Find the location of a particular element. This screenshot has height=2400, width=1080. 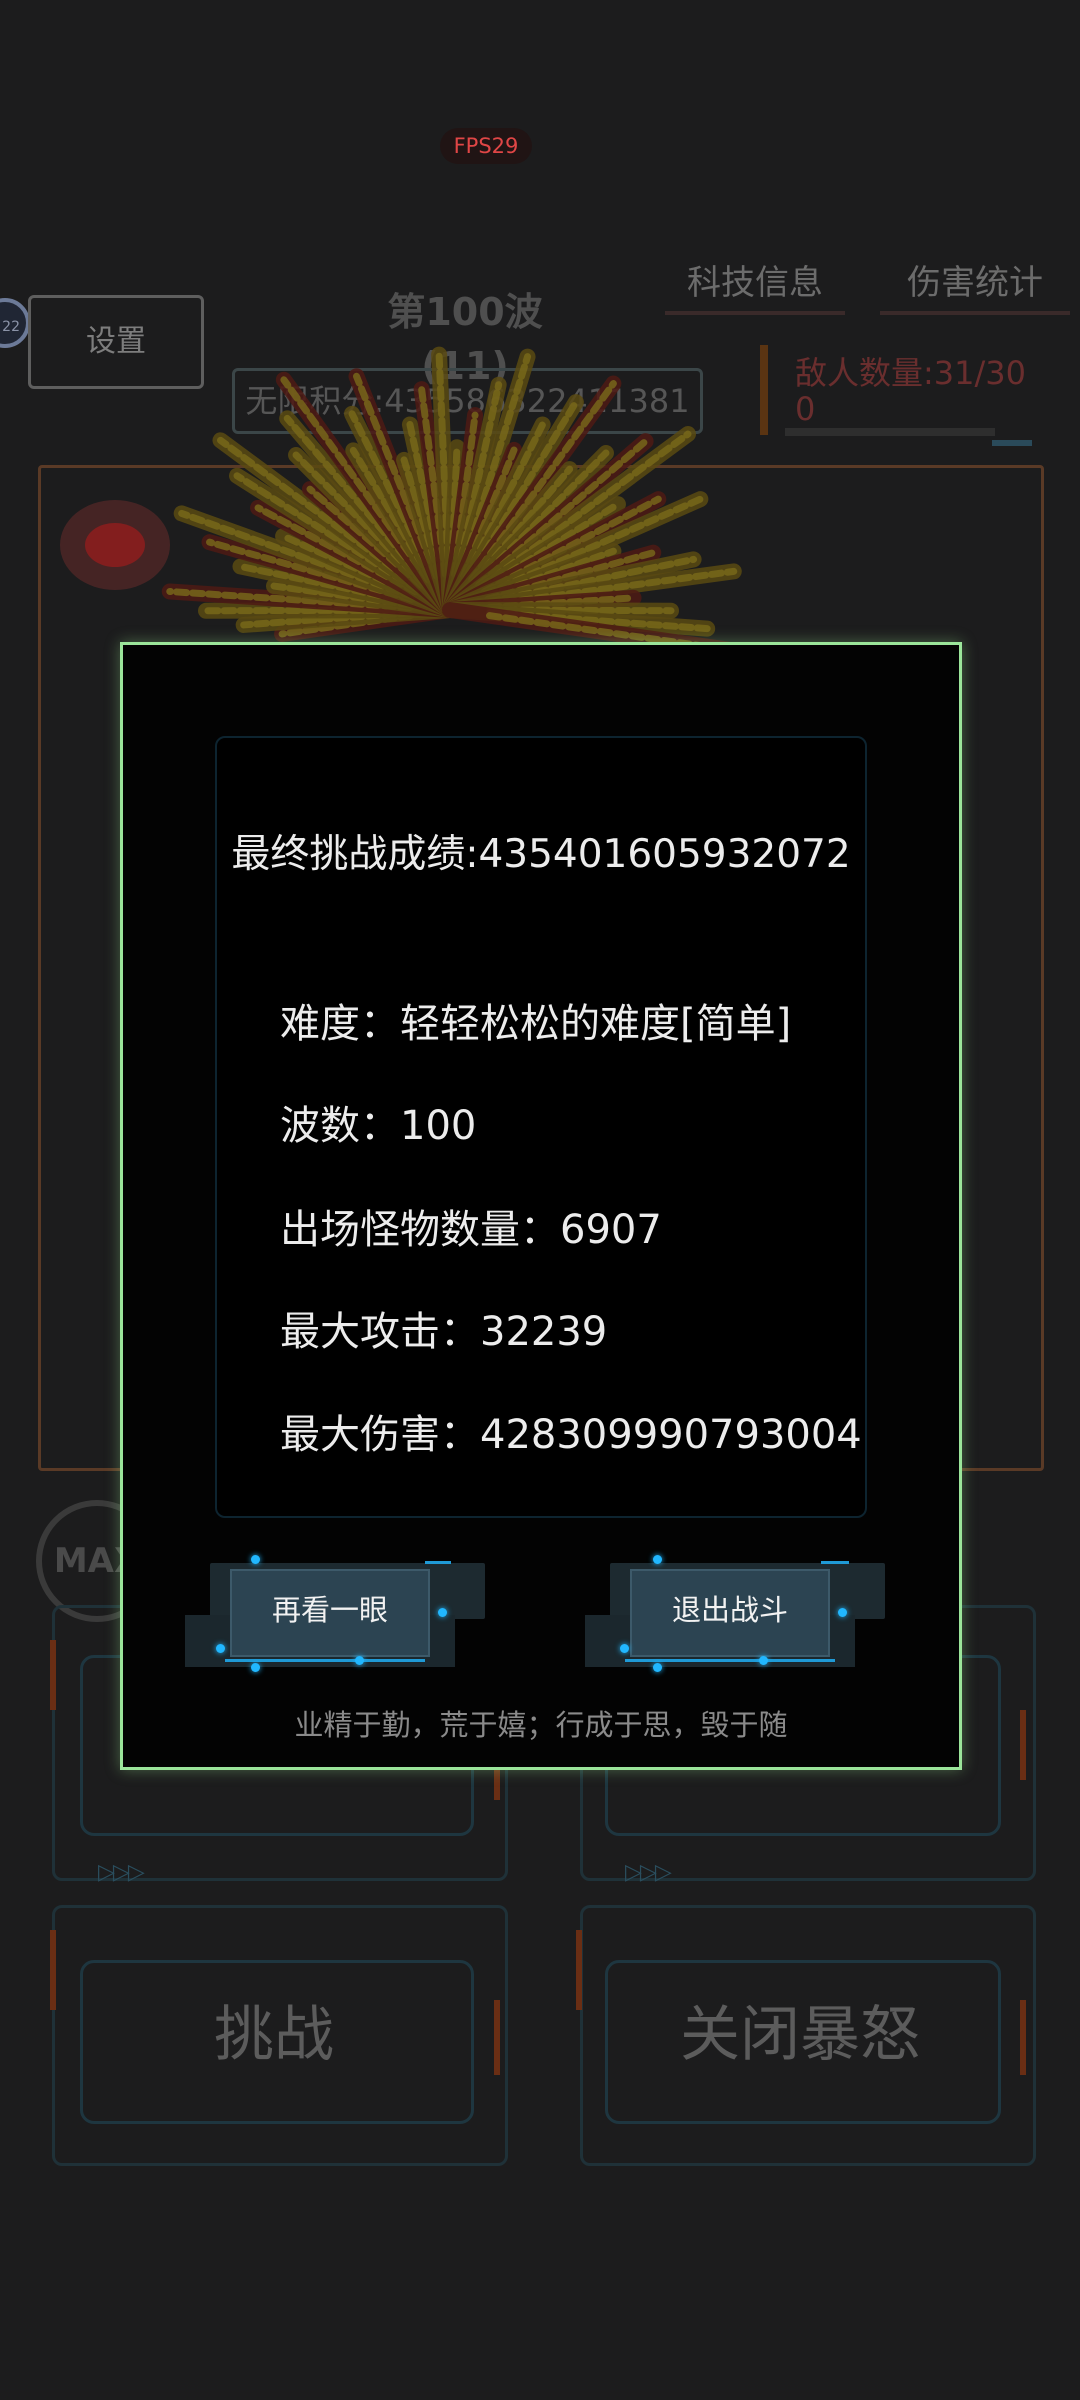

motto-text: 业精于勤，荒于嬉；行成于思，毁于随 is located at coordinates (541, 1725).